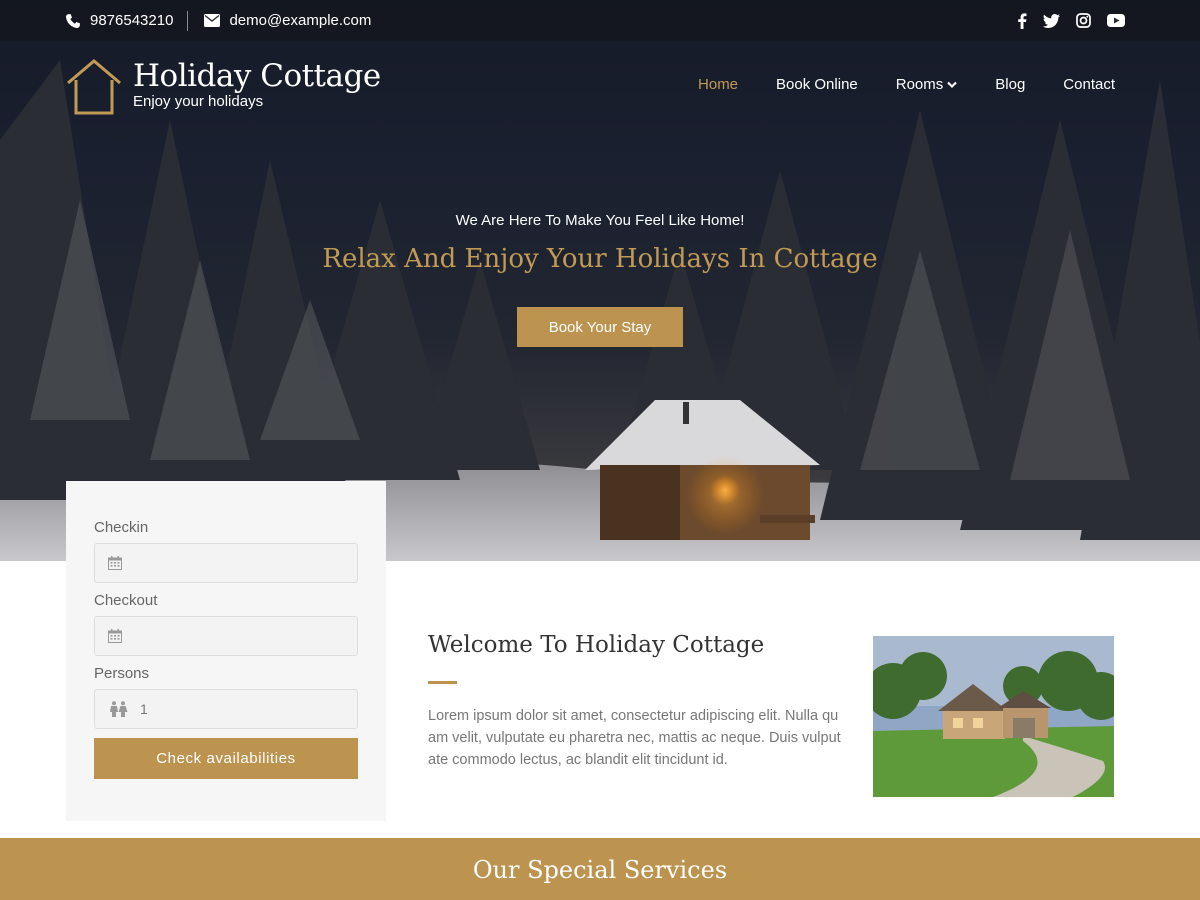 This screenshot has width=1200, height=900. I want to click on checkout-label: Checkout, so click(126, 600).